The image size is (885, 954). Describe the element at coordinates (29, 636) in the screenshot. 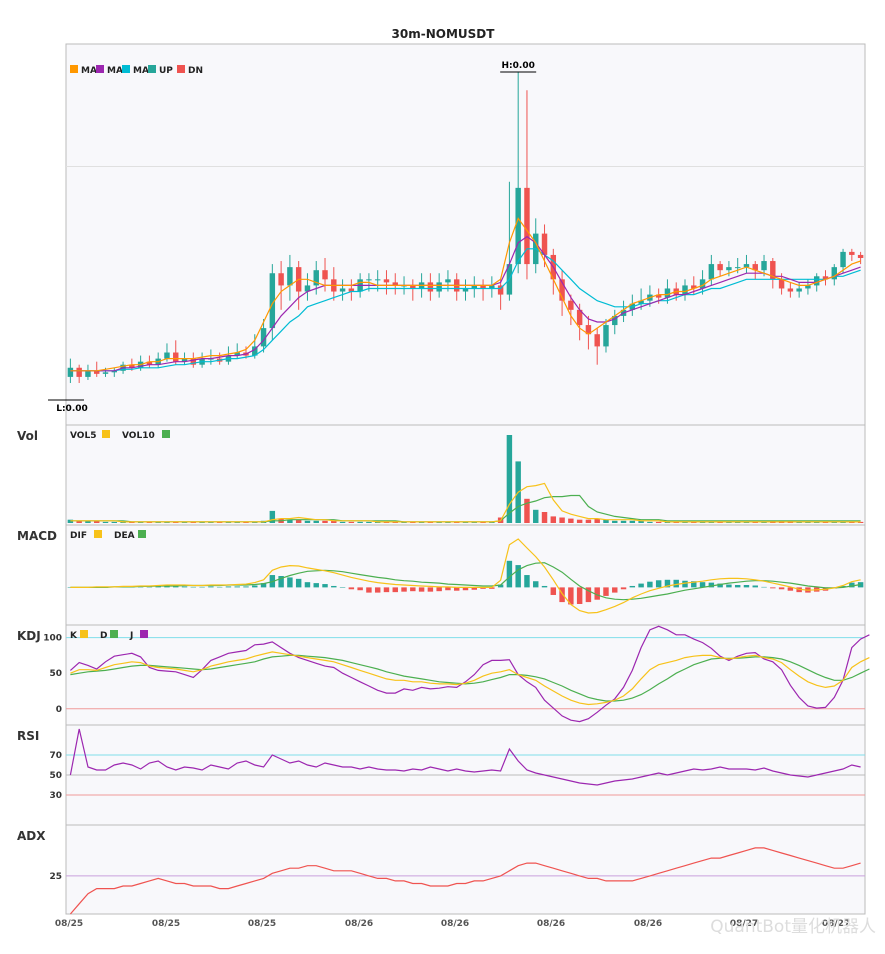

I see `kdj-panel-label: KDJ` at that location.